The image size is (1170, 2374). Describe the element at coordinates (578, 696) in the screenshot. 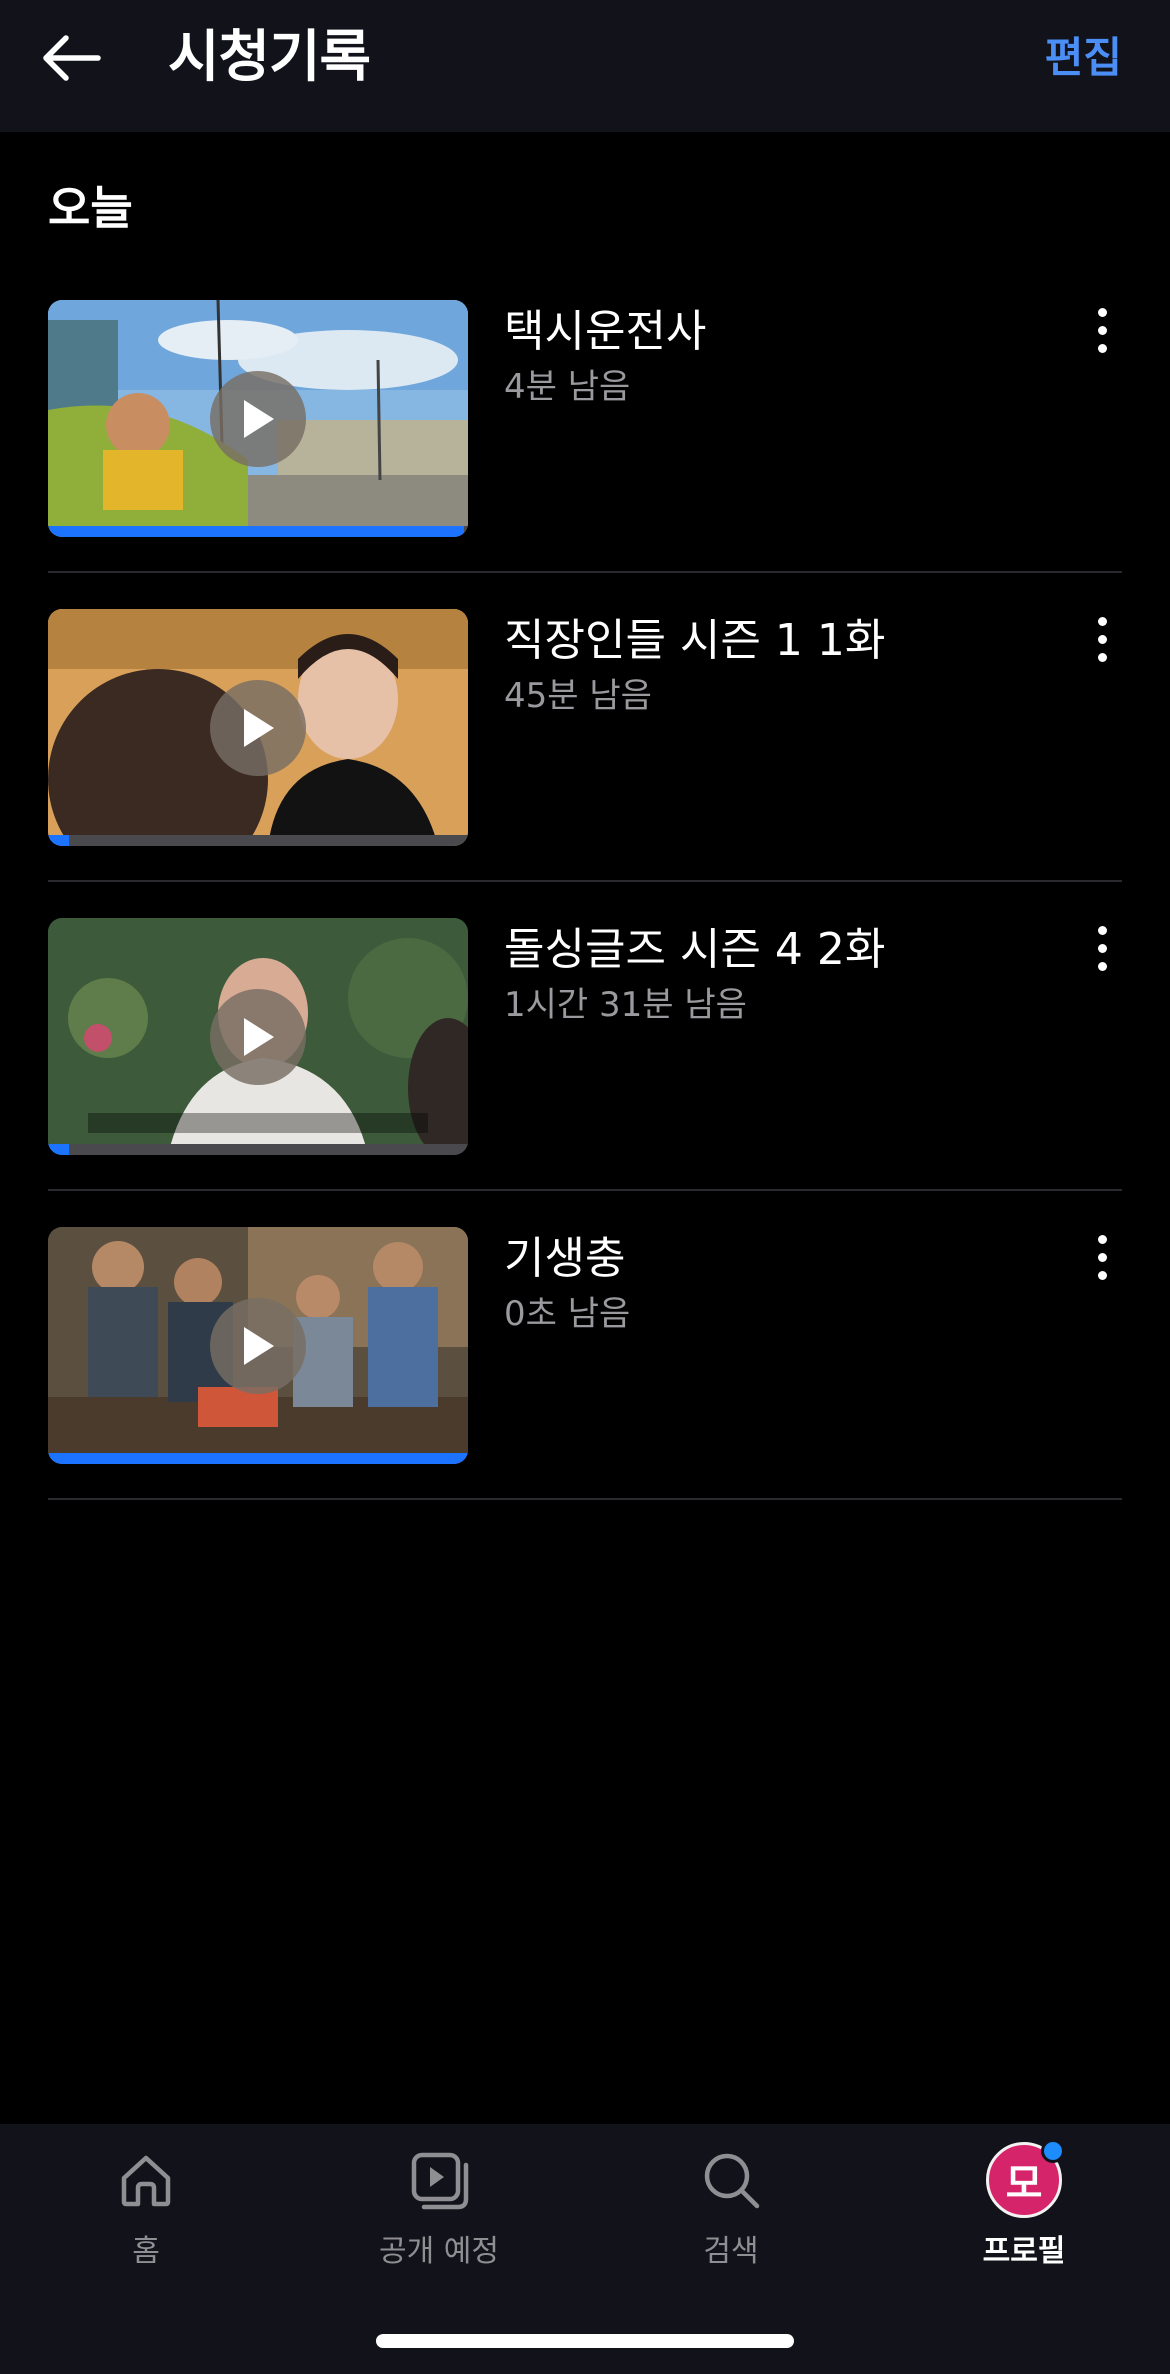

I see `item-remaining: 45분 남음` at that location.